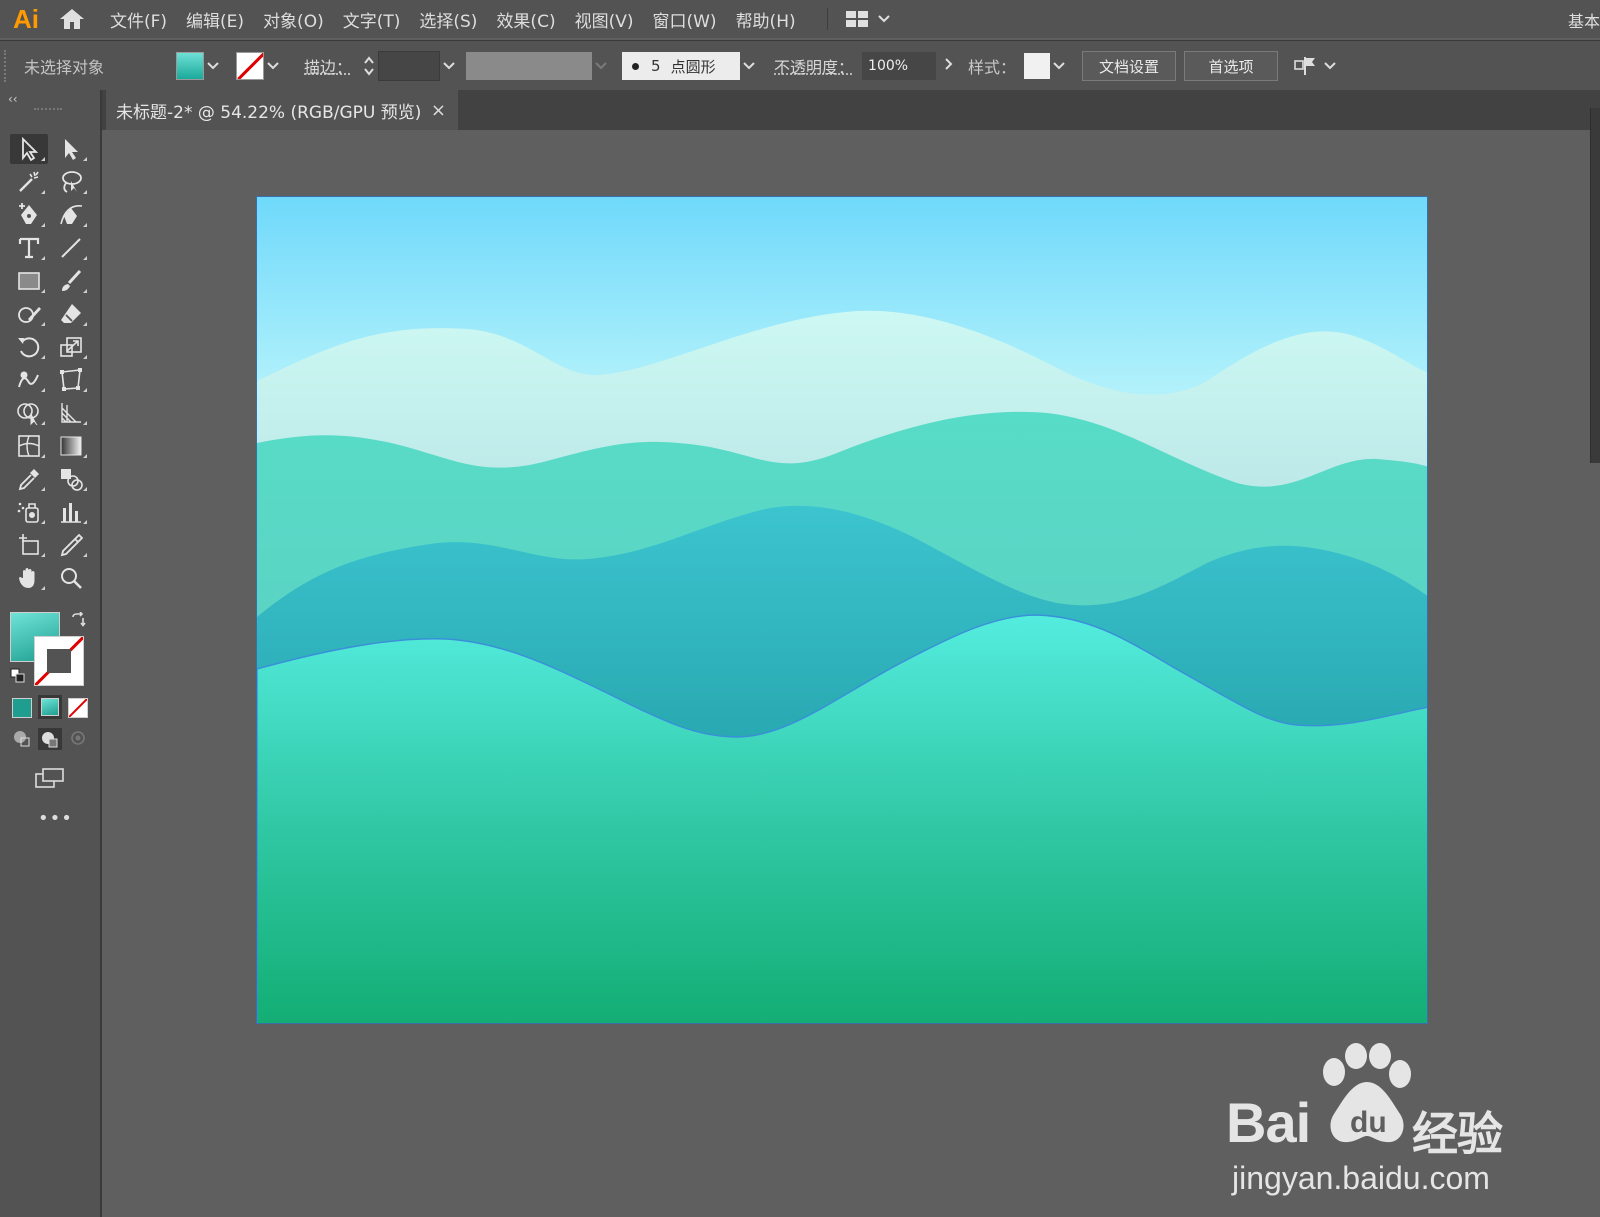  I want to click on shaper-tool, so click(29, 314).